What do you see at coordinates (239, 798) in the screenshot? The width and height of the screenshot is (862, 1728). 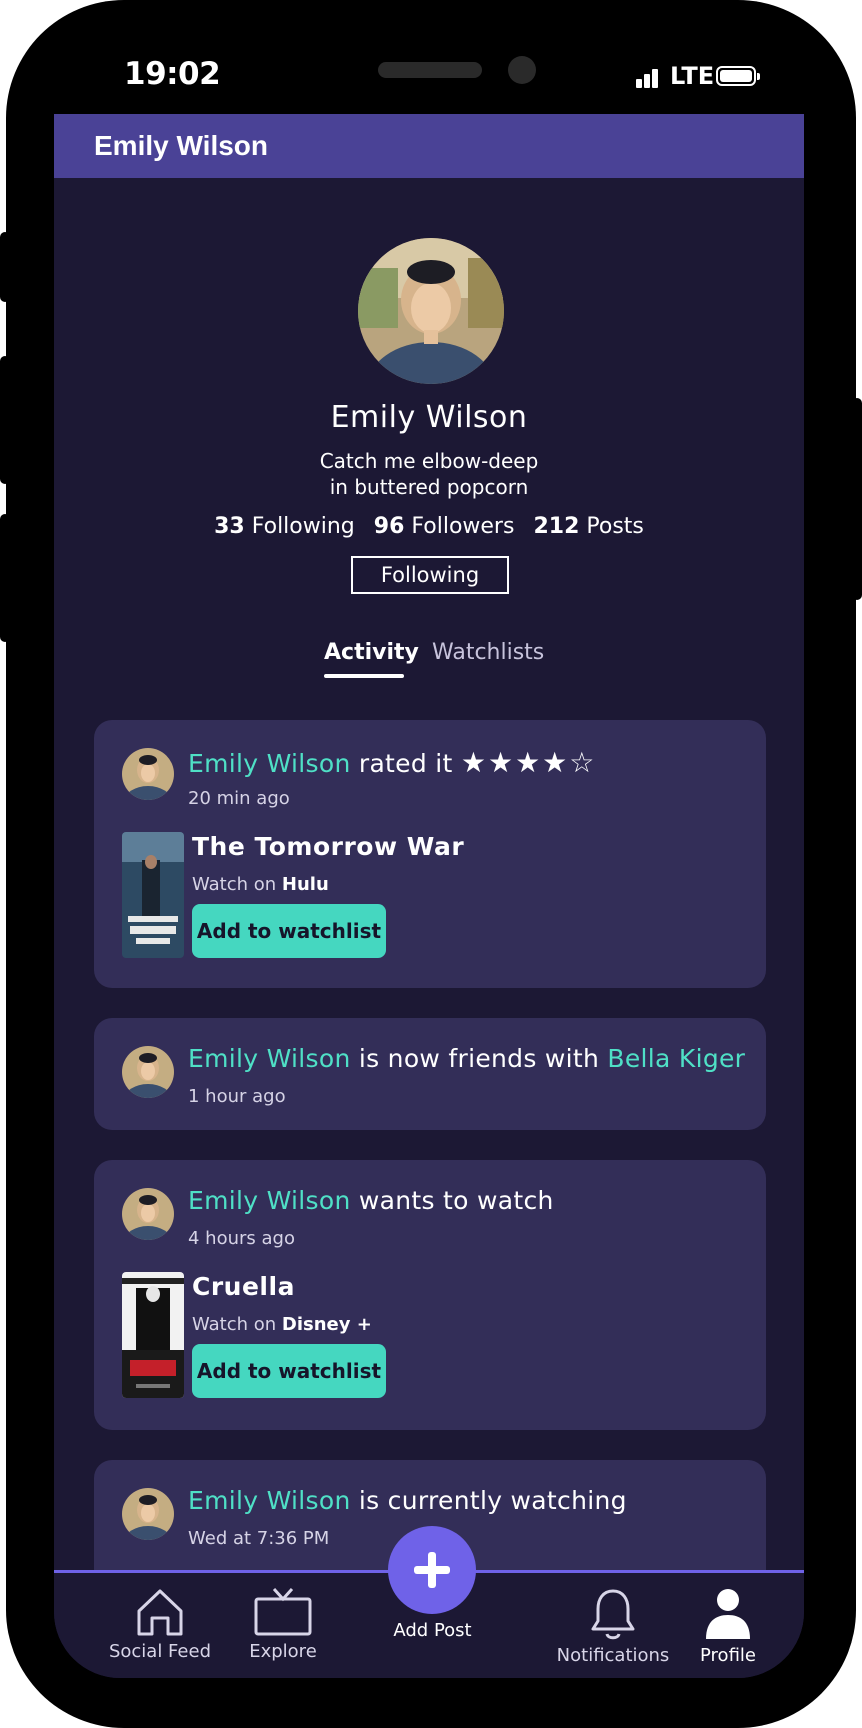 I see `activity-timestamp: 20 min ago` at bounding box center [239, 798].